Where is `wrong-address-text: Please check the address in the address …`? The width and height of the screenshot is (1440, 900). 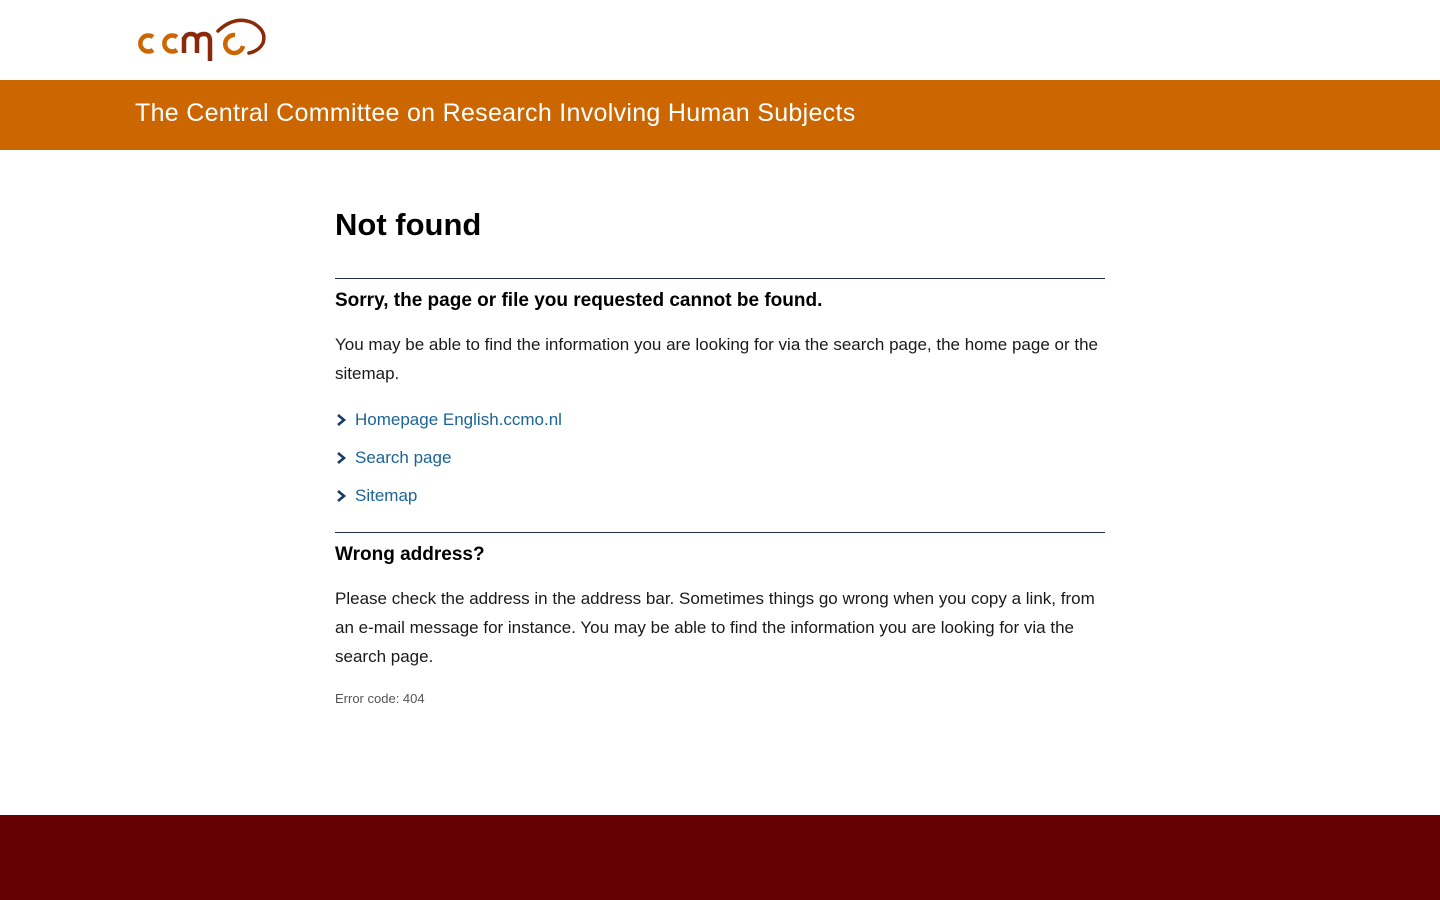 wrong-address-text: Please check the address in the address … is located at coordinates (715, 627).